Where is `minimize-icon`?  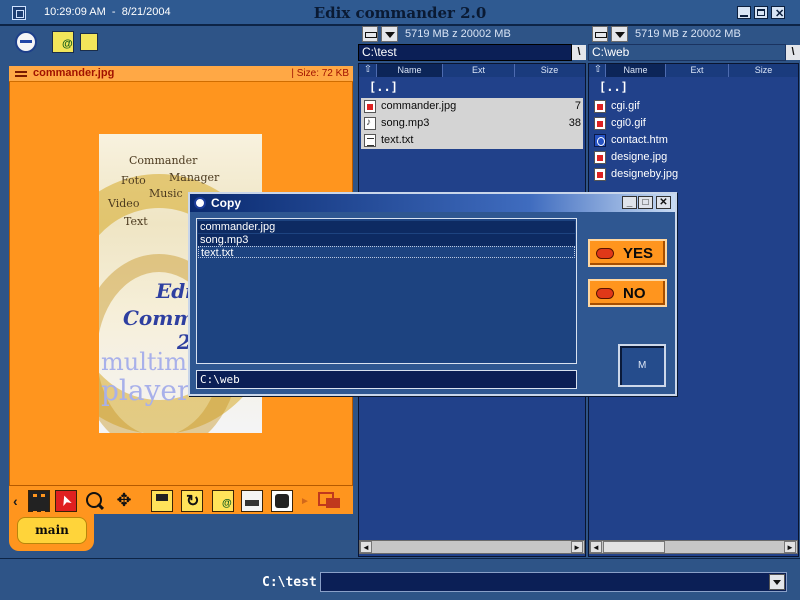 minimize-icon is located at coordinates (744, 16).